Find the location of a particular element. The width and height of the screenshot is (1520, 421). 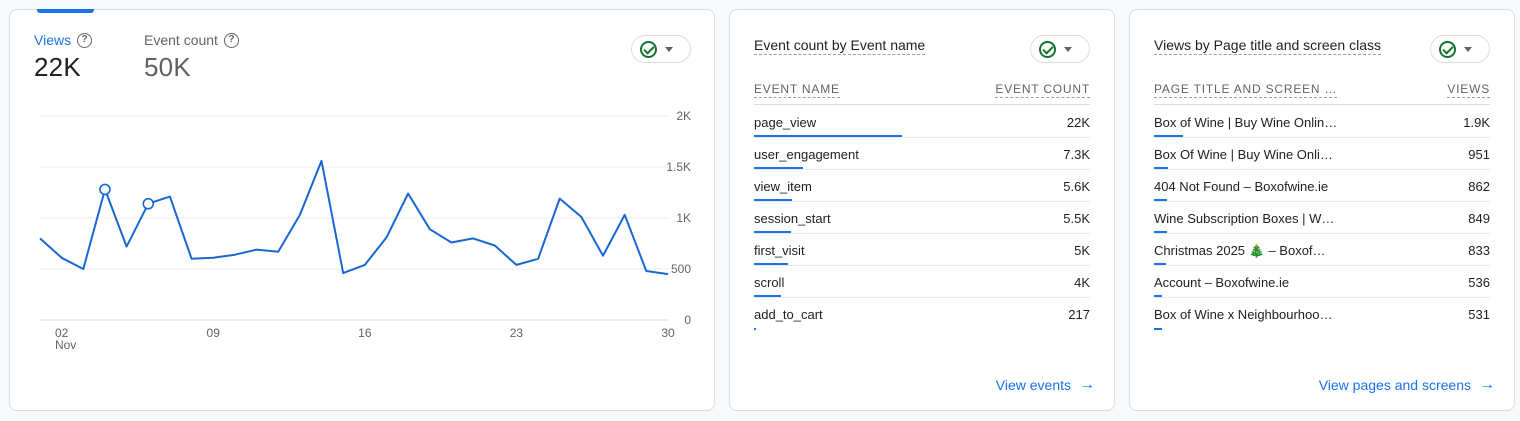

x-tick-label: 23 is located at coordinates (517, 333).